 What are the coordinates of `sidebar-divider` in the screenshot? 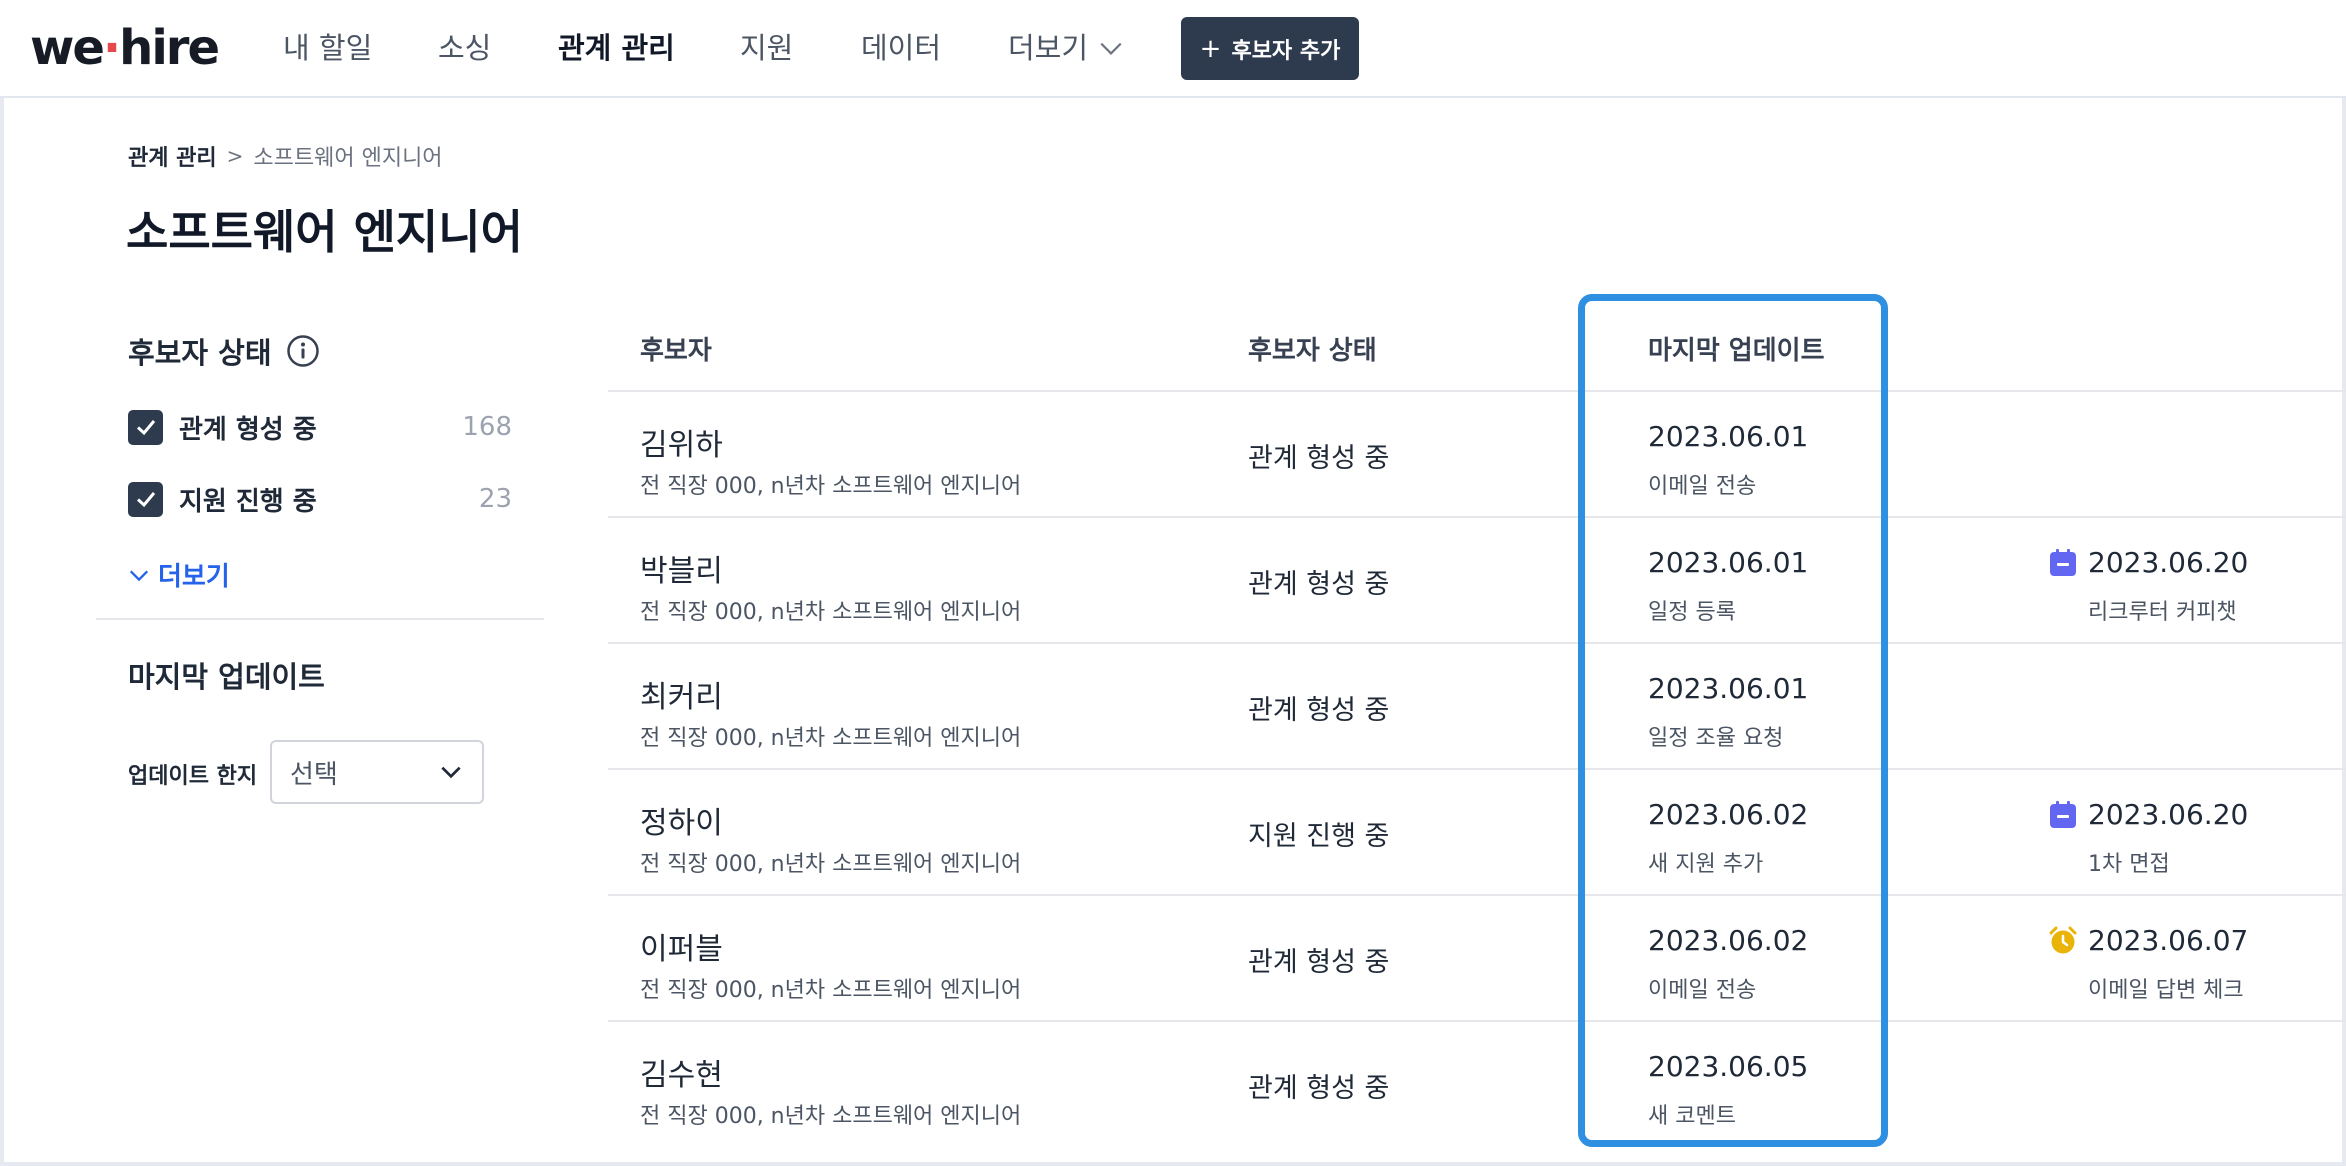 It's located at (320, 619).